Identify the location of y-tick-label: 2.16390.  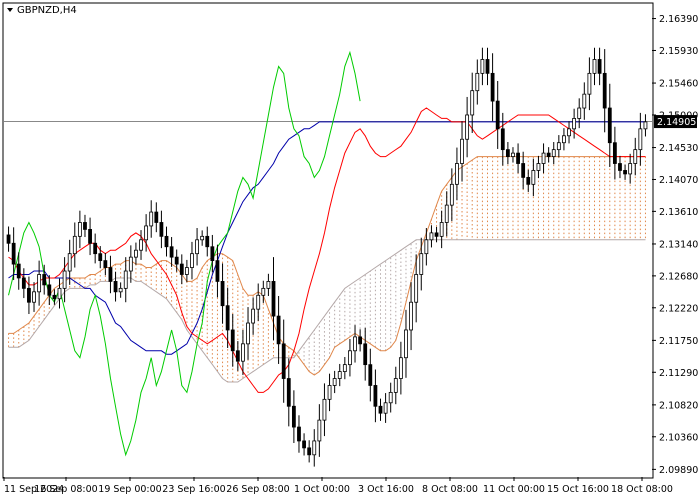
(678, 19).